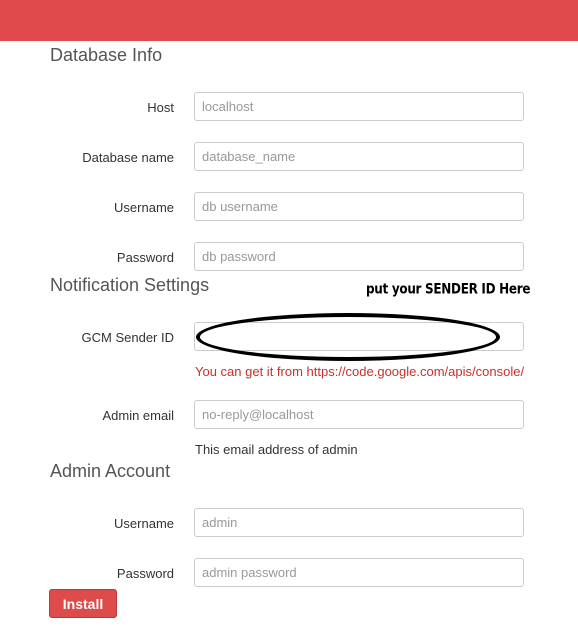 The height and width of the screenshot is (636, 578). I want to click on google-console-link: https://code.google.com/apis/console/, so click(416, 371).